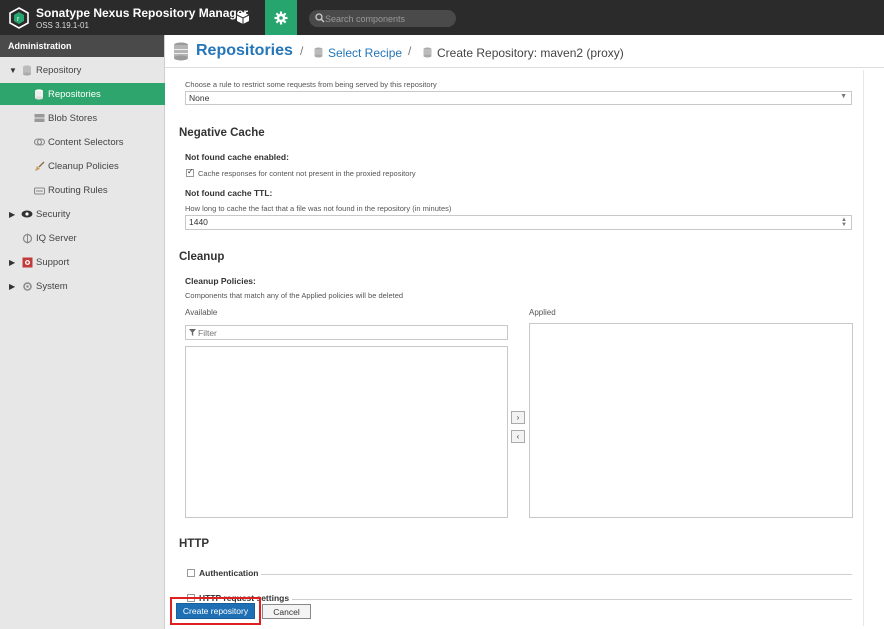 This screenshot has width=884, height=629. What do you see at coordinates (191, 573) in the screenshot?
I see `authentication-checkbox` at bounding box center [191, 573].